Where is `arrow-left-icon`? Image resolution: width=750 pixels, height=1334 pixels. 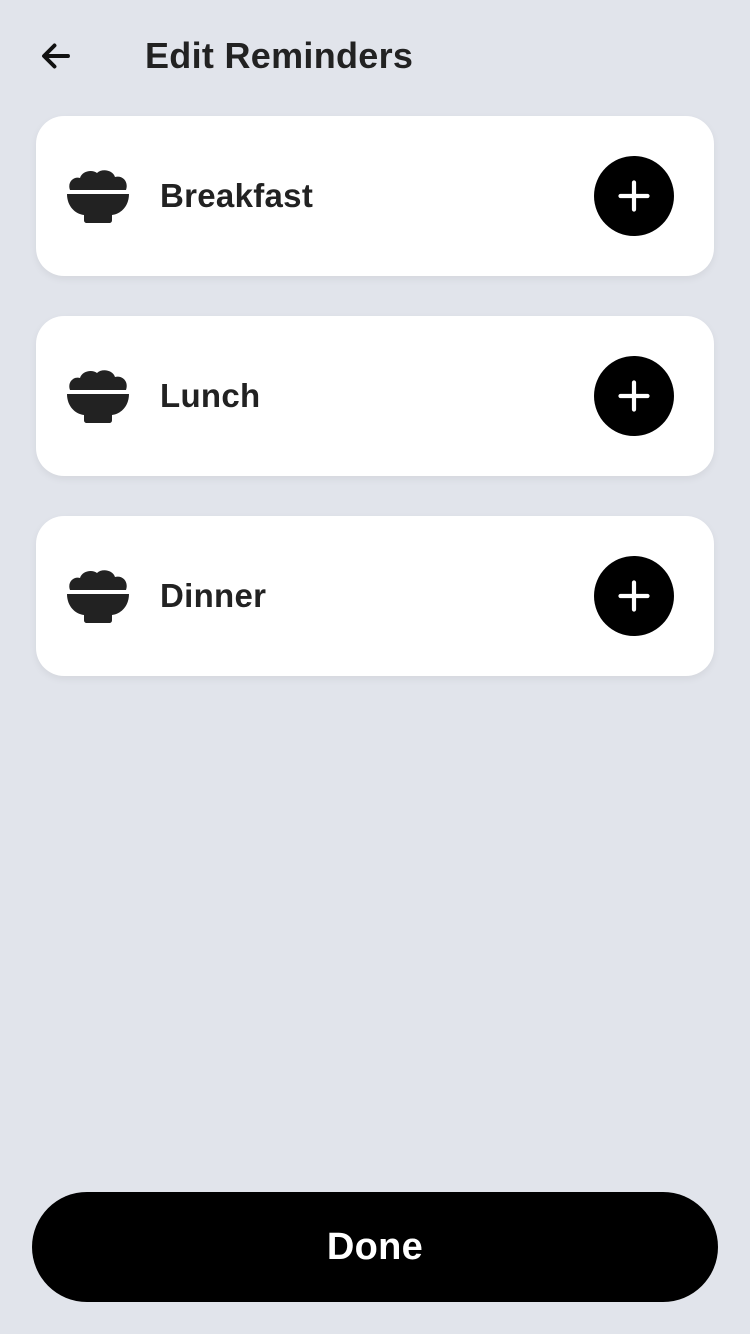 arrow-left-icon is located at coordinates (56, 56).